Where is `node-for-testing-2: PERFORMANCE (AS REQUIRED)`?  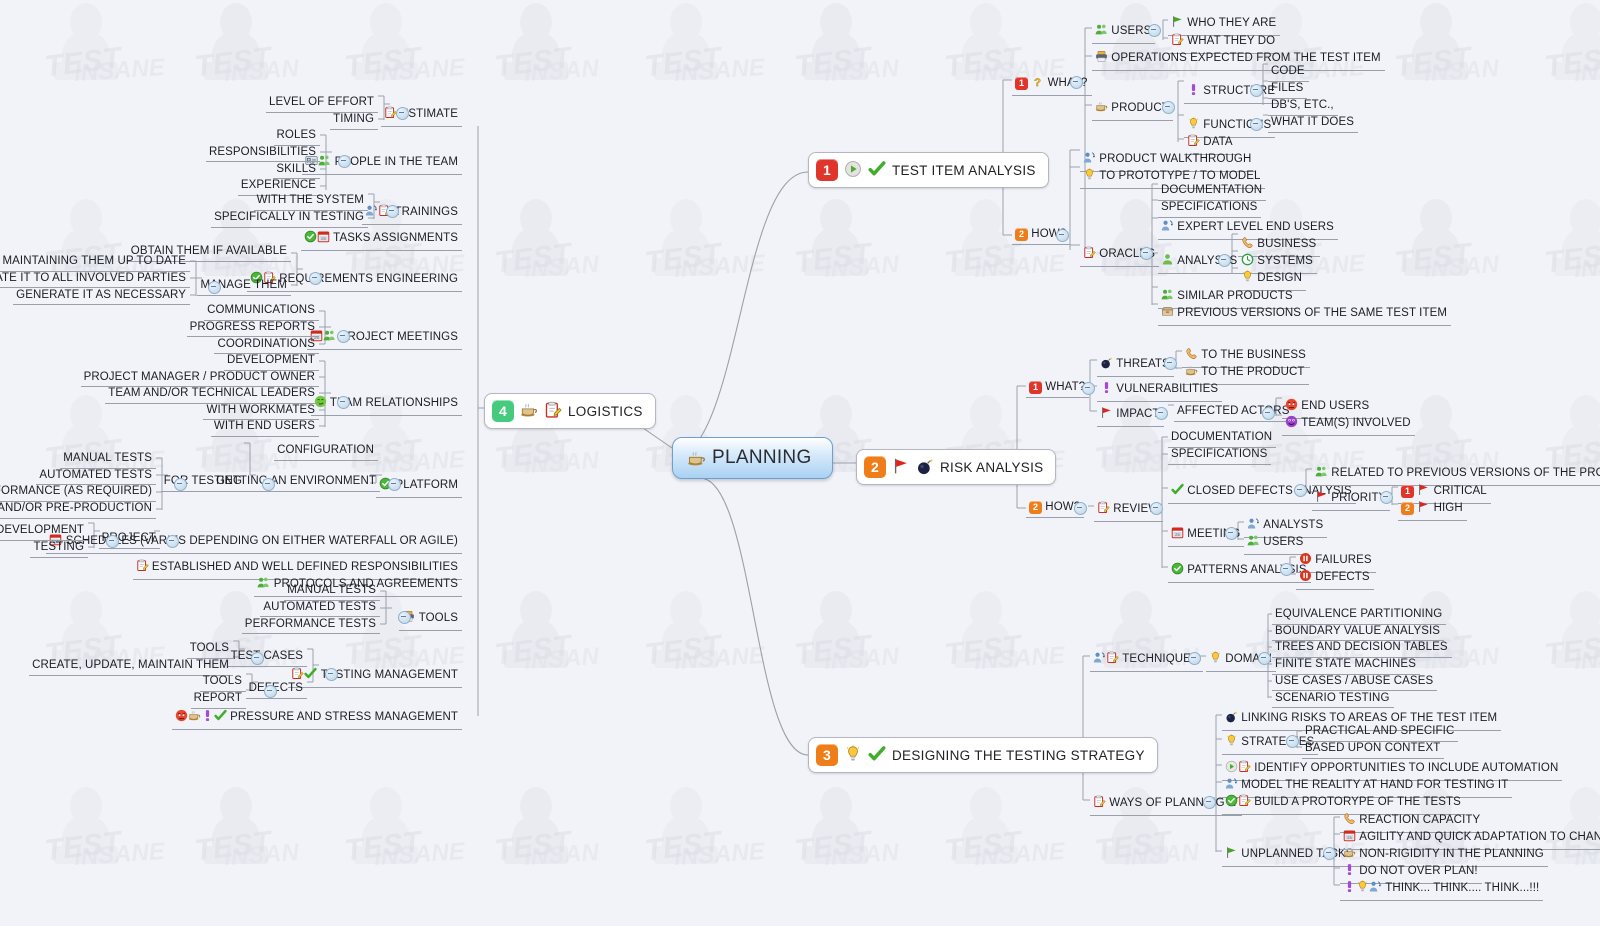
node-for-testing-2: PERFORMANCE (AS REQUIRED) is located at coordinates (78, 493).